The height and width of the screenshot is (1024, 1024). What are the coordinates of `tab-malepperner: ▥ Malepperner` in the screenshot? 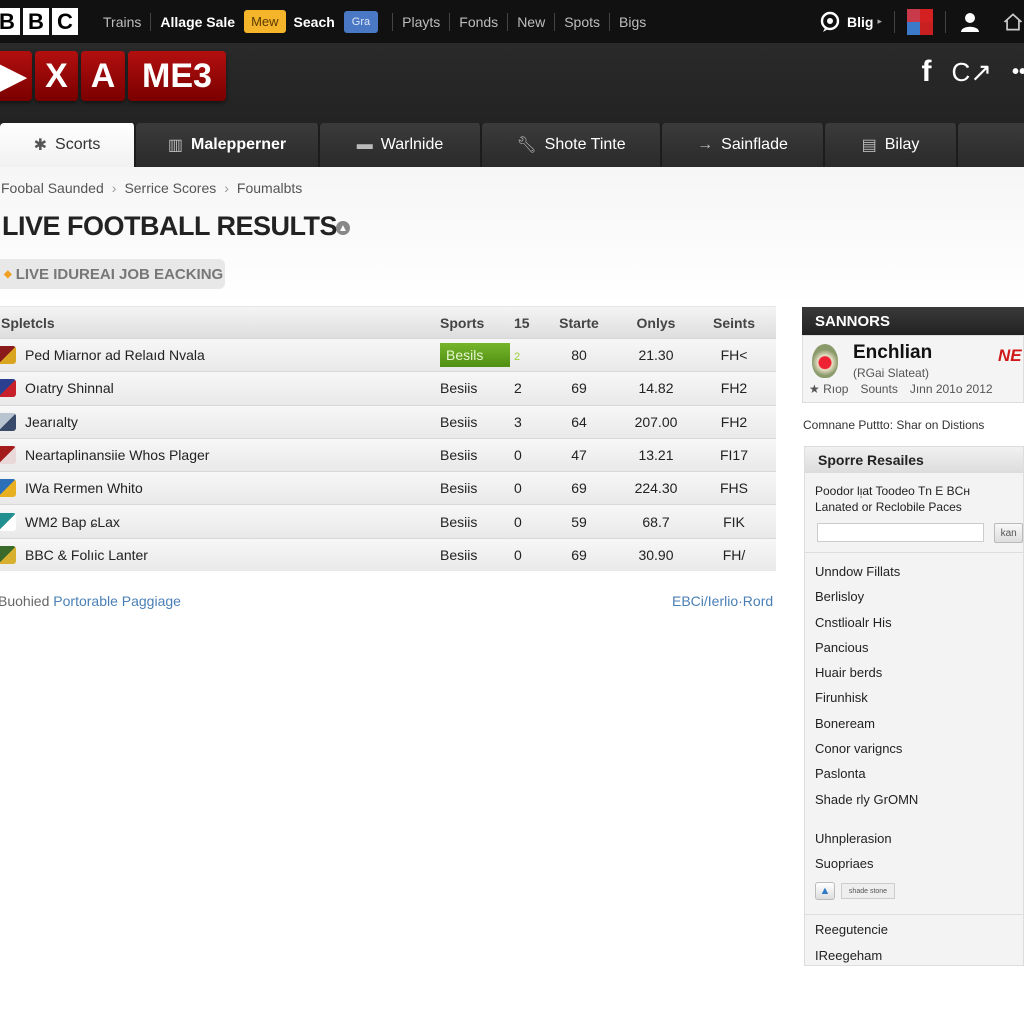 It's located at (228, 145).